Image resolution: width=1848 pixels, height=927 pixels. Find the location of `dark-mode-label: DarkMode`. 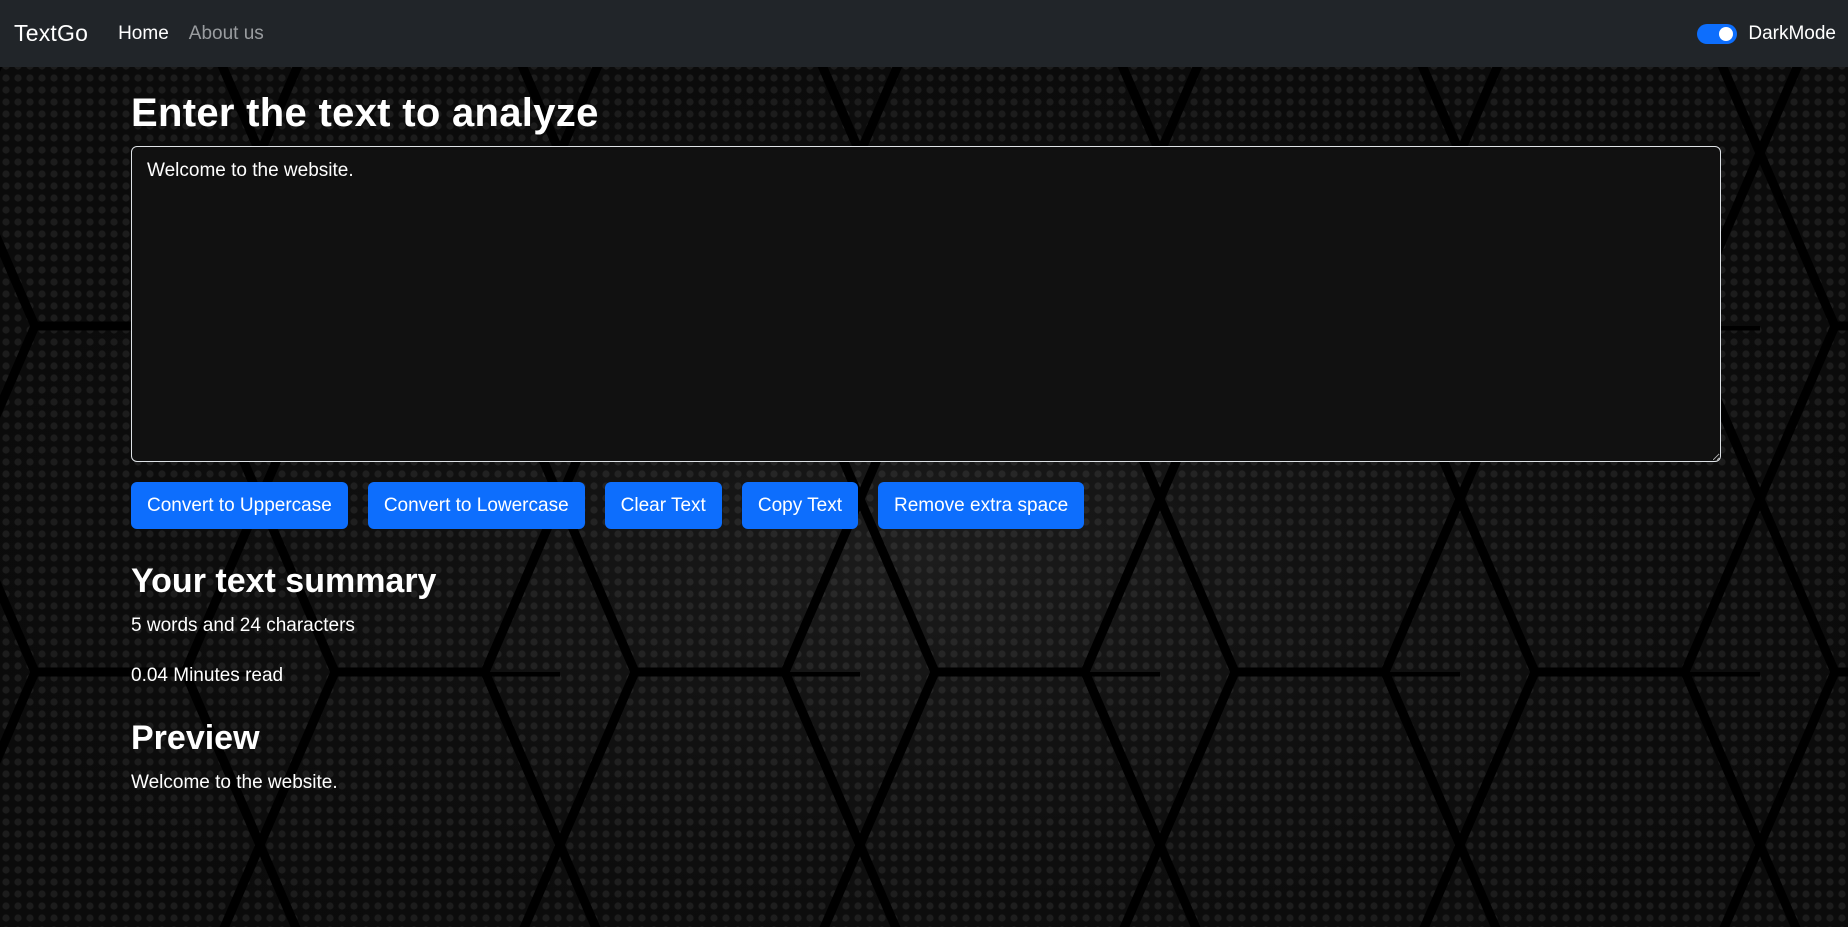

dark-mode-label: DarkMode is located at coordinates (1792, 34).